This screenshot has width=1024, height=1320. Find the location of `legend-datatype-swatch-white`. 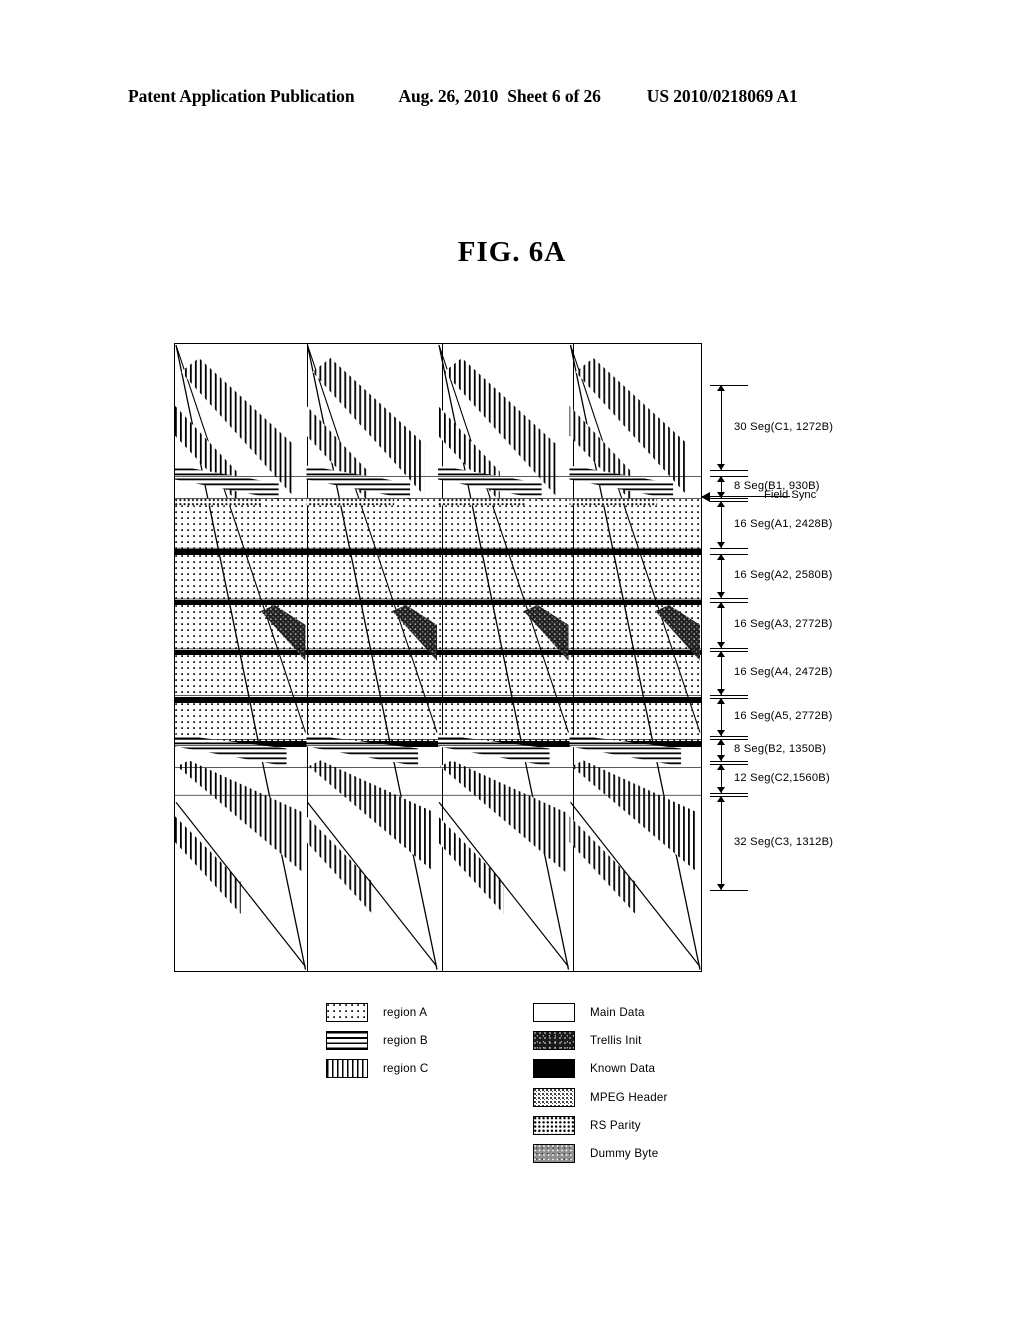

legend-datatype-swatch-white is located at coordinates (554, 1012).